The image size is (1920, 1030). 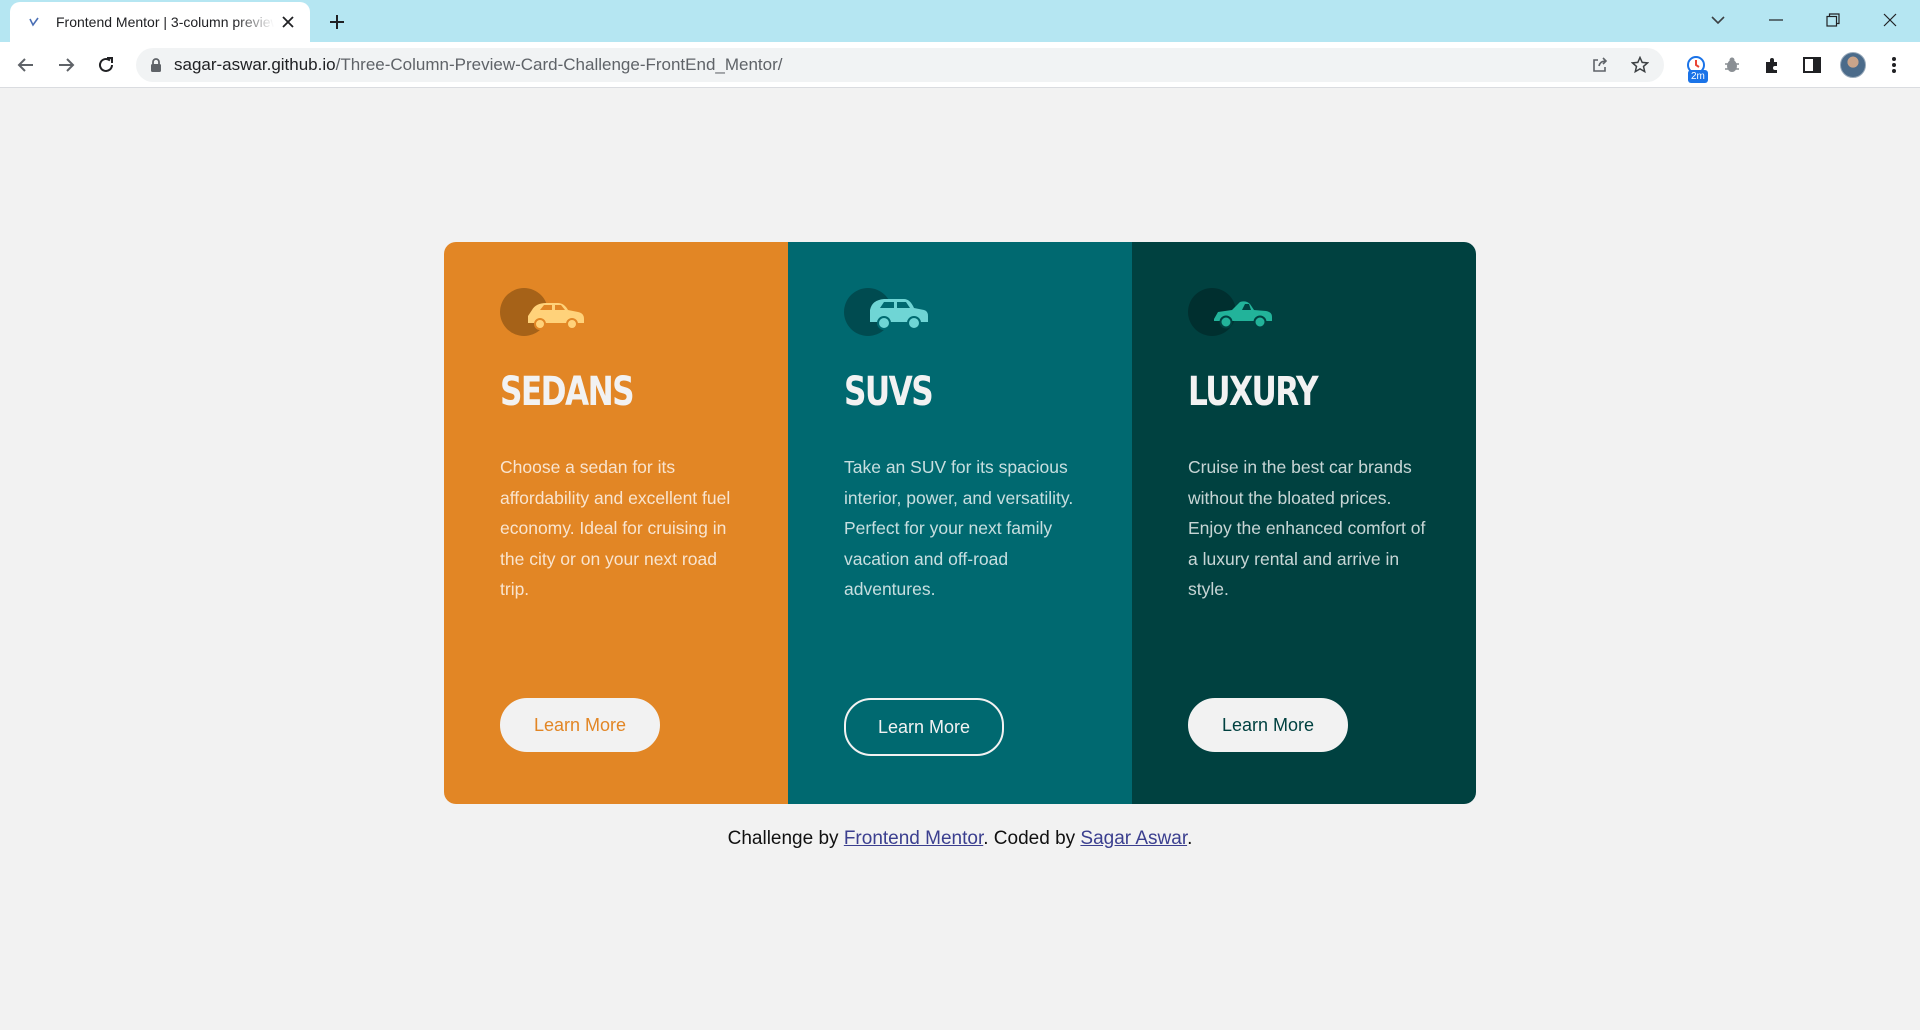 I want to click on restore-icon, so click(x=1833, y=20).